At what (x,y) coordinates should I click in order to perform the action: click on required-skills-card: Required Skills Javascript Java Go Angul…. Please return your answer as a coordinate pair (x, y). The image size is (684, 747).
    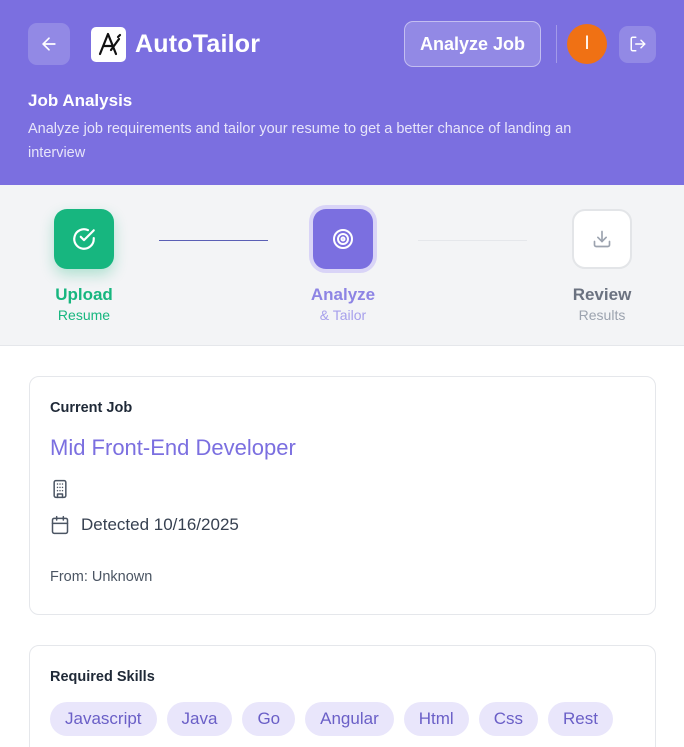
    Looking at the image, I should click on (342, 696).